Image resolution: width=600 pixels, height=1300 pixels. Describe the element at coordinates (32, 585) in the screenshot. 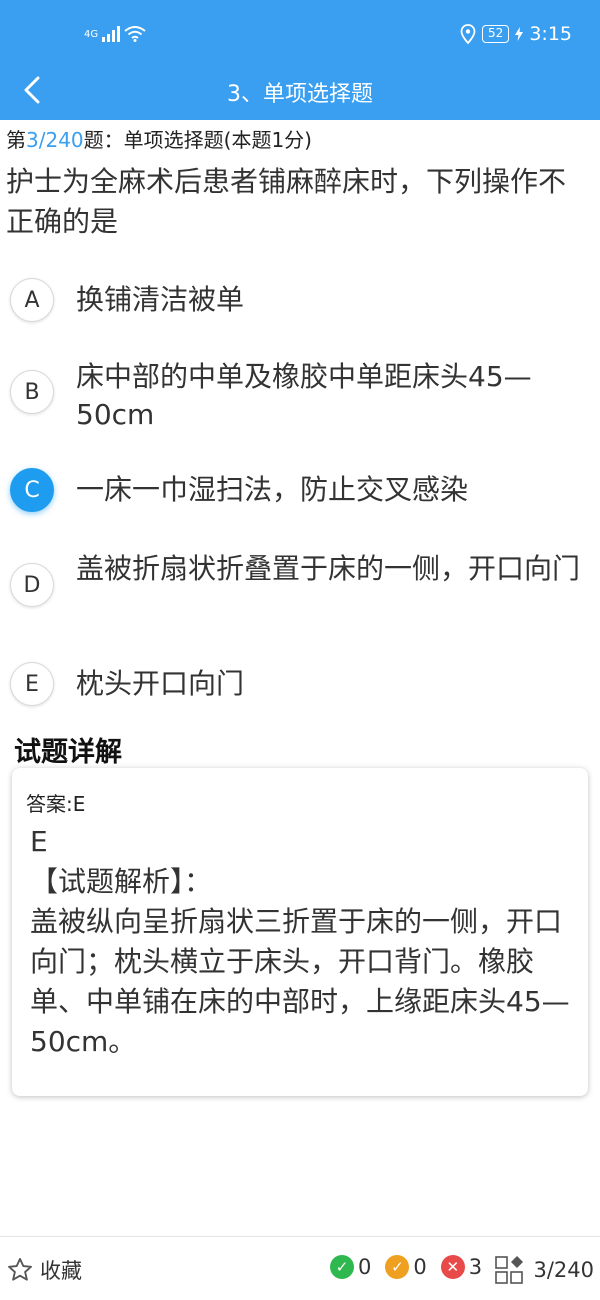

I see `option-letter: D` at that location.